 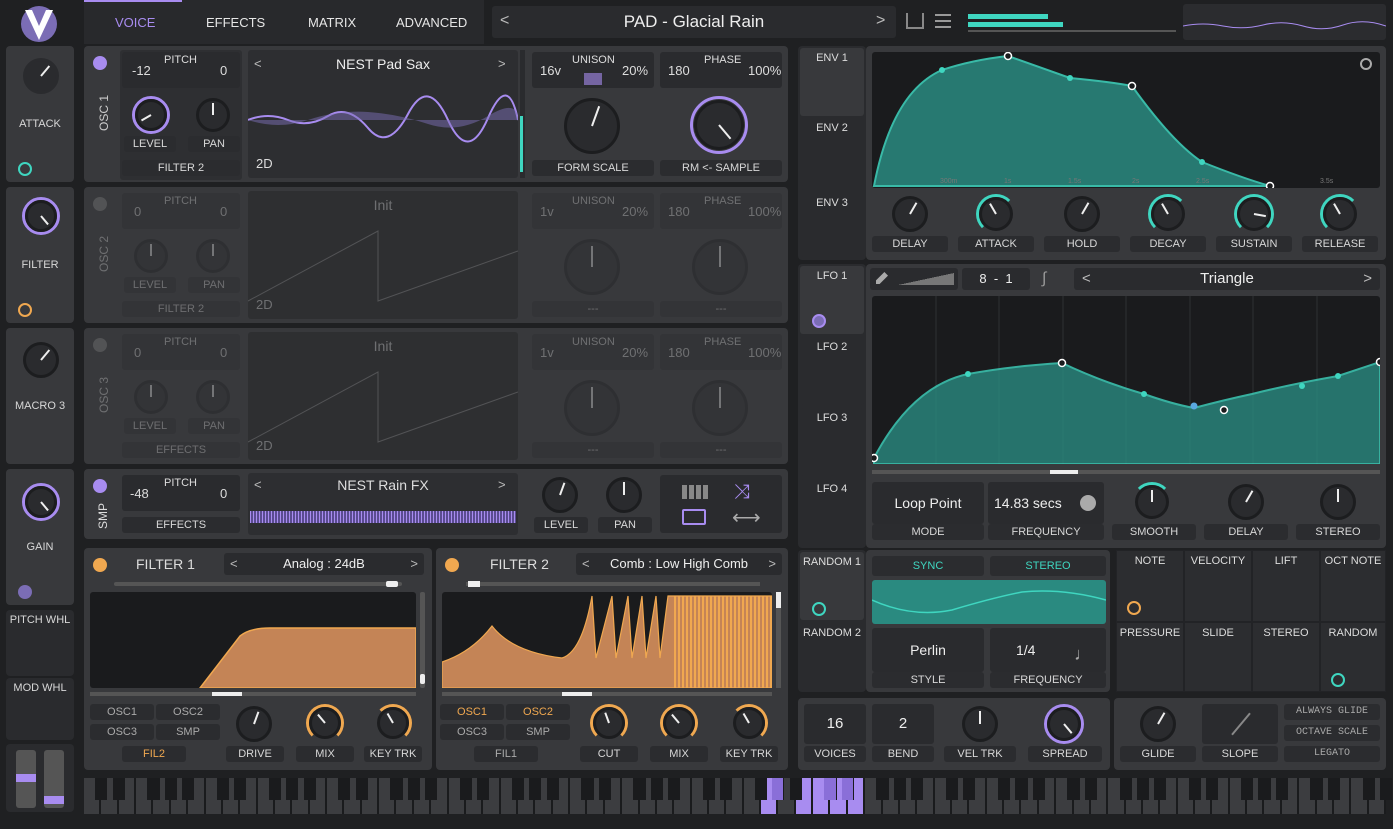 I want to click on osc1-rm-sample: RM <- SAMPLE, so click(x=721, y=168).